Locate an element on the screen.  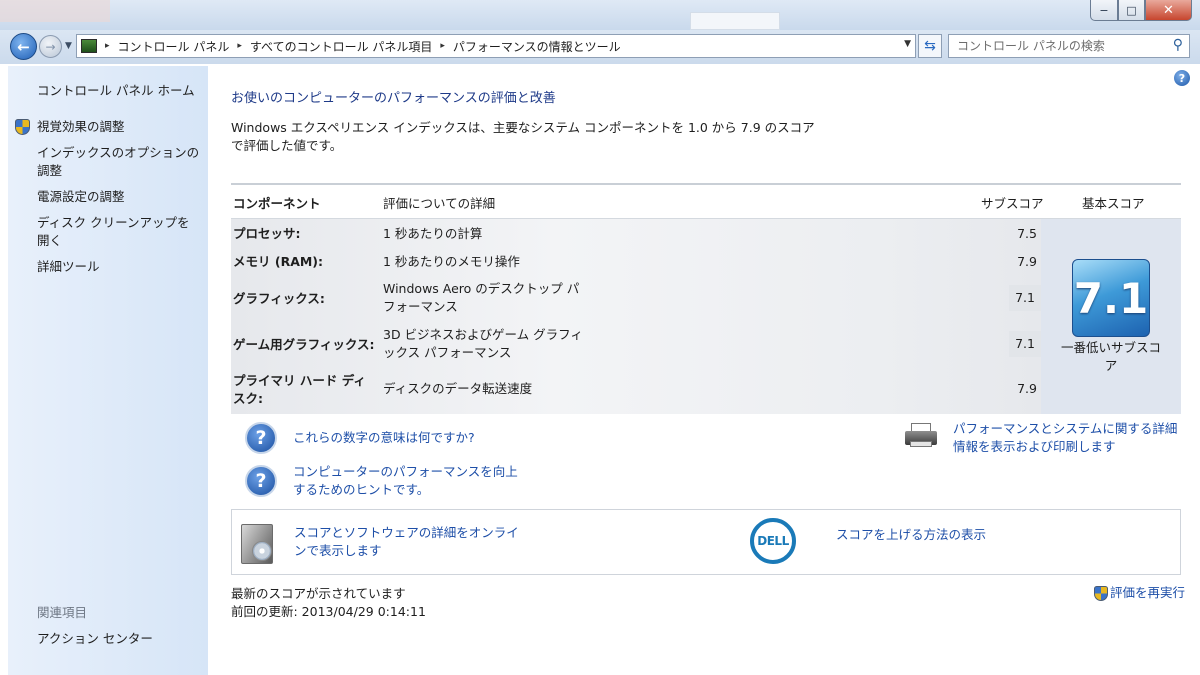
rerun-assessment: 評価を再実行 is located at coordinates (1139, 593).